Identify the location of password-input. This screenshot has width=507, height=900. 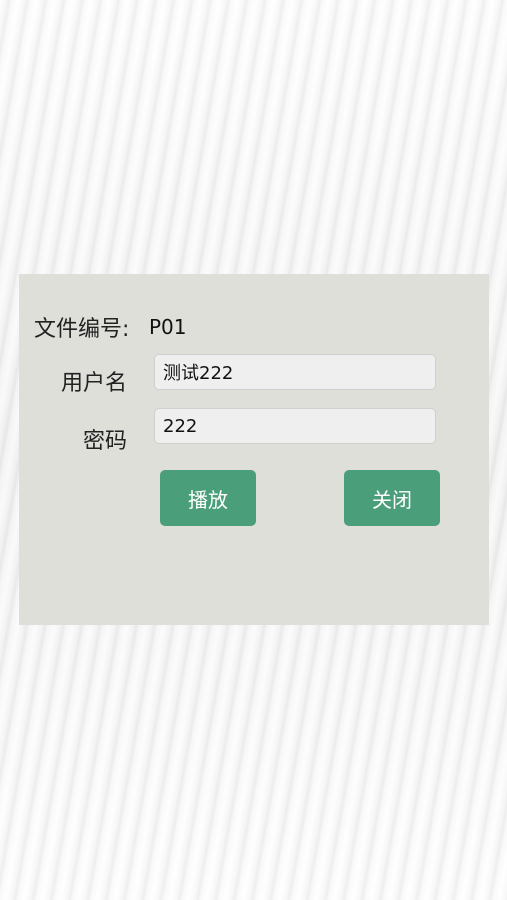
(295, 426).